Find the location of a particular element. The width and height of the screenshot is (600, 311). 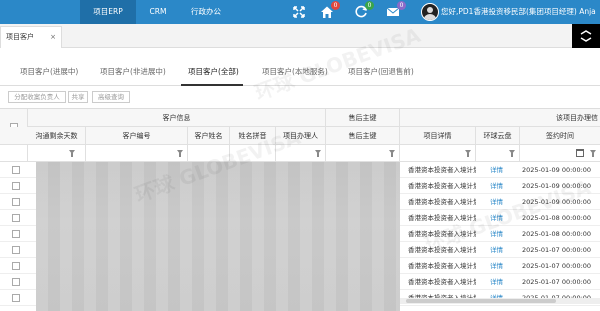

active-subtab-indicator is located at coordinates (212, 85).